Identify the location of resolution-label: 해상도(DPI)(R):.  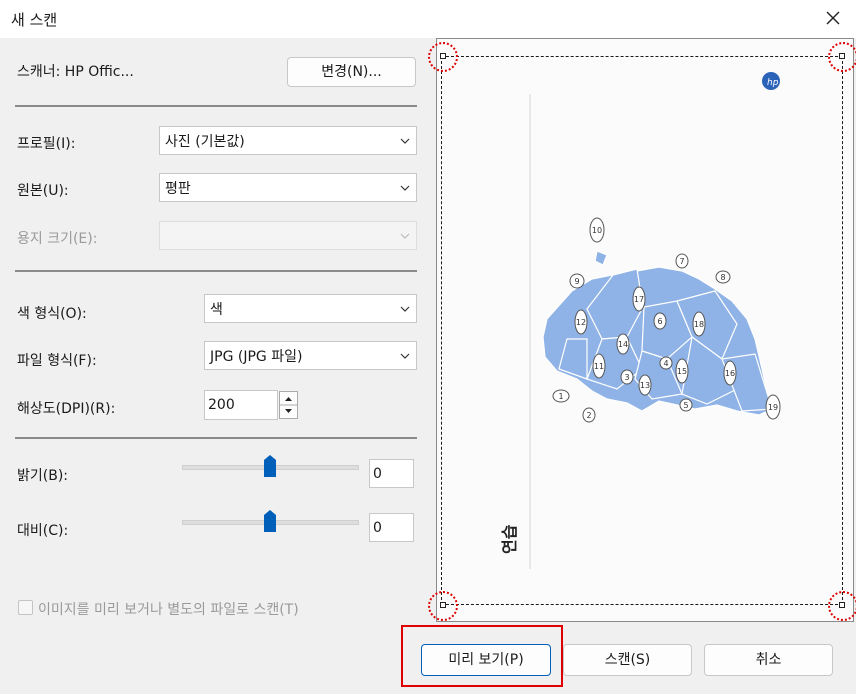
(66, 409).